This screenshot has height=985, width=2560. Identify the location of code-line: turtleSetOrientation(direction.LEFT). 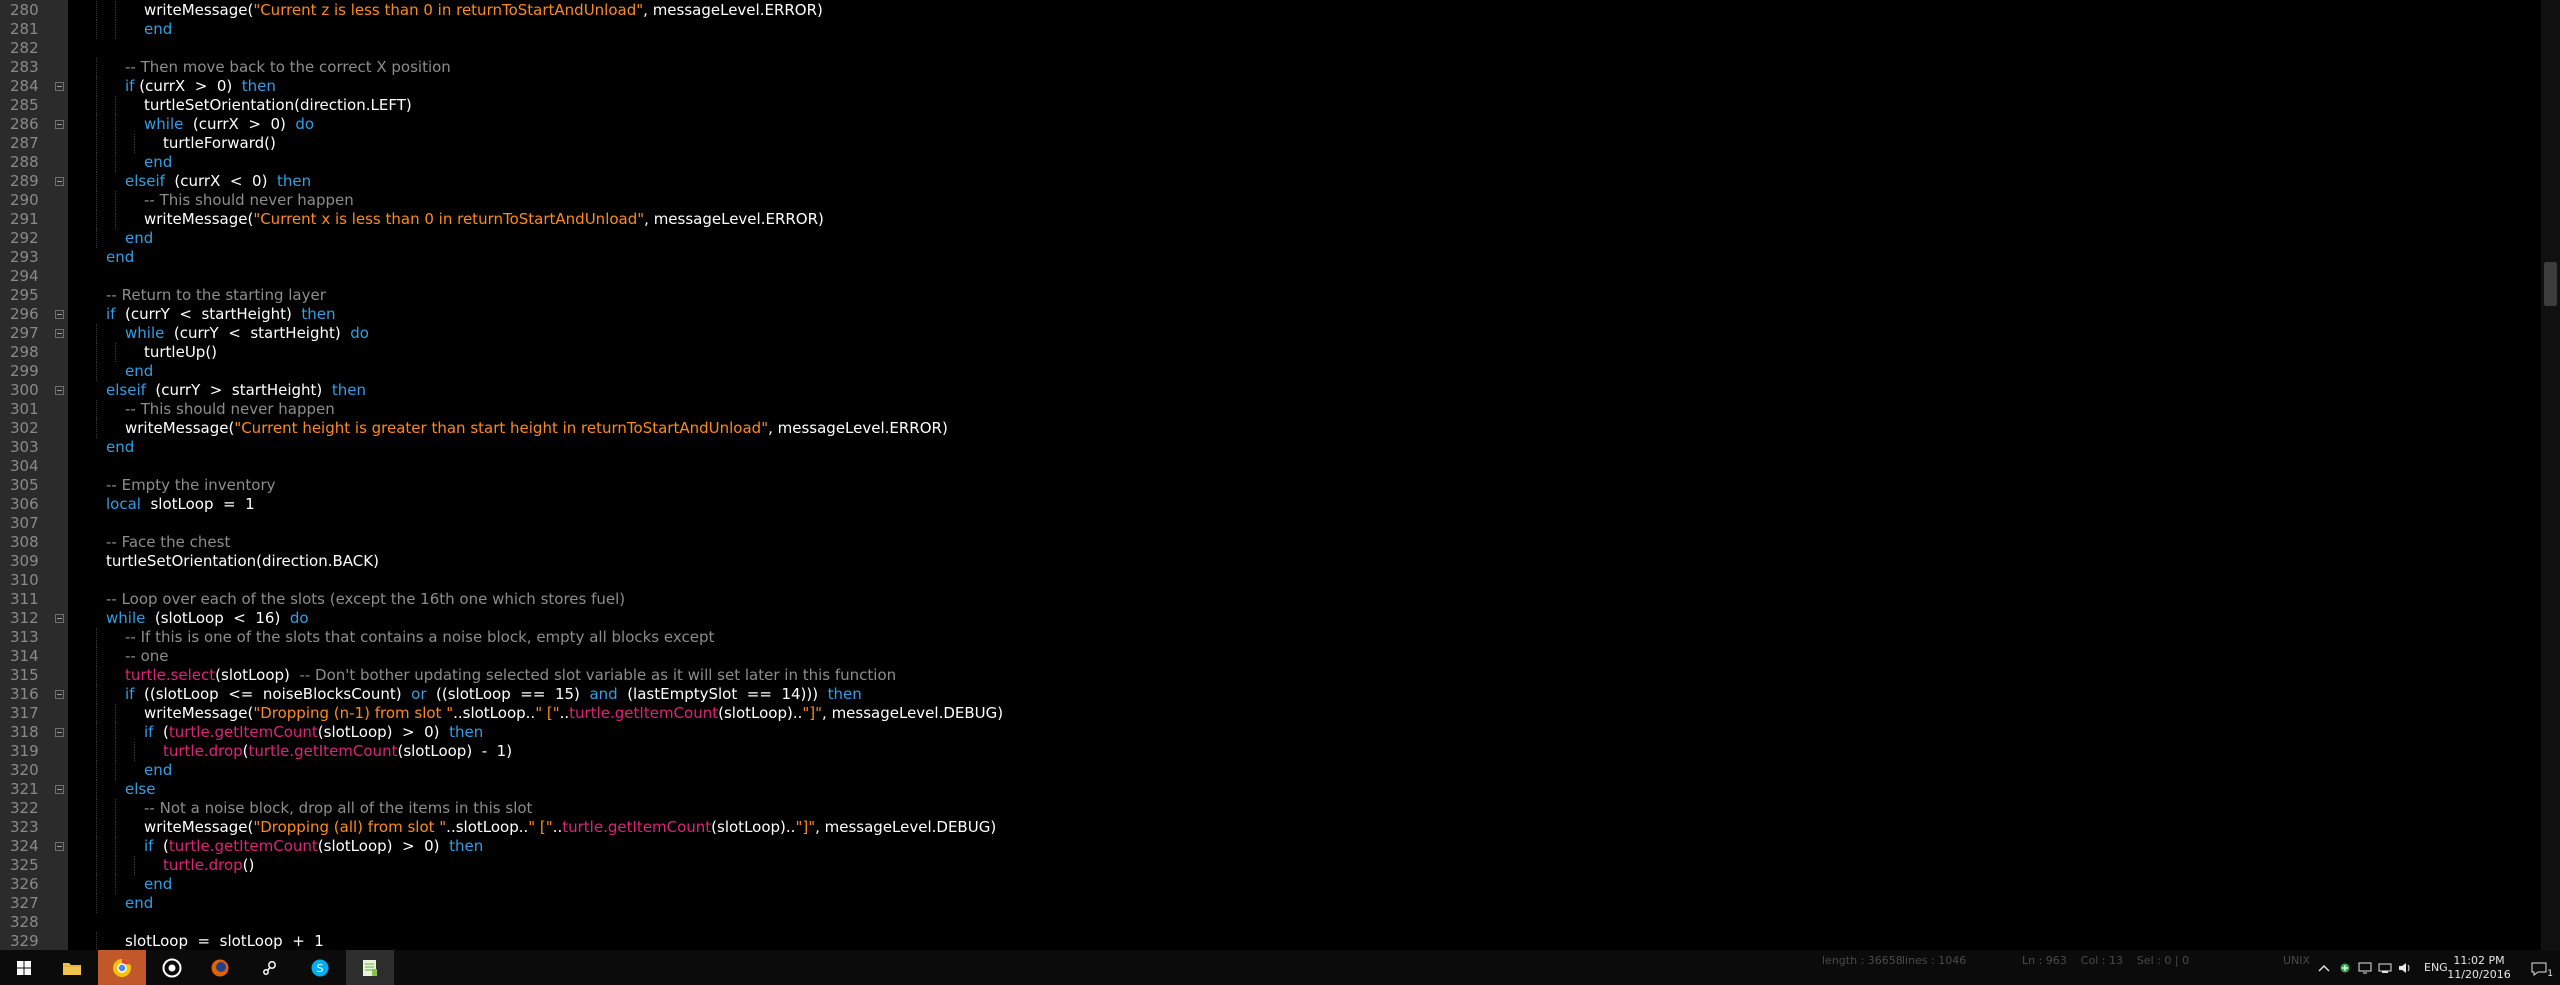
(278, 105).